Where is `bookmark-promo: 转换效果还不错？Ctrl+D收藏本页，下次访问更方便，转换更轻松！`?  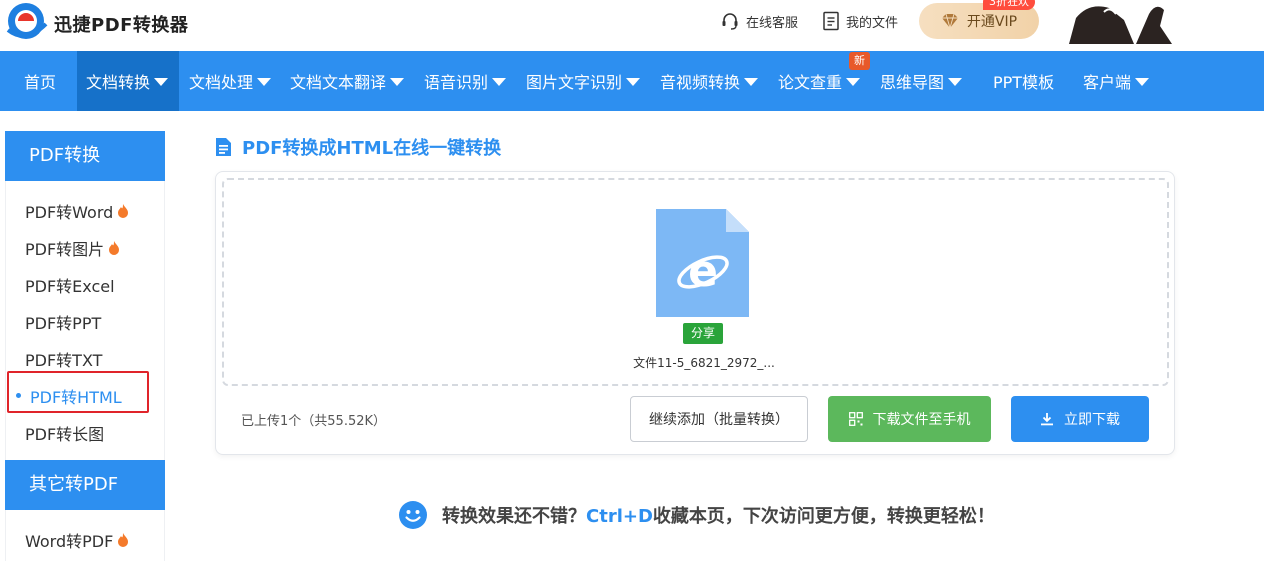 bookmark-promo: 转换效果还不错？Ctrl+D收藏本页，下次访问更方便，转换更轻松！ is located at coordinates (696, 515).